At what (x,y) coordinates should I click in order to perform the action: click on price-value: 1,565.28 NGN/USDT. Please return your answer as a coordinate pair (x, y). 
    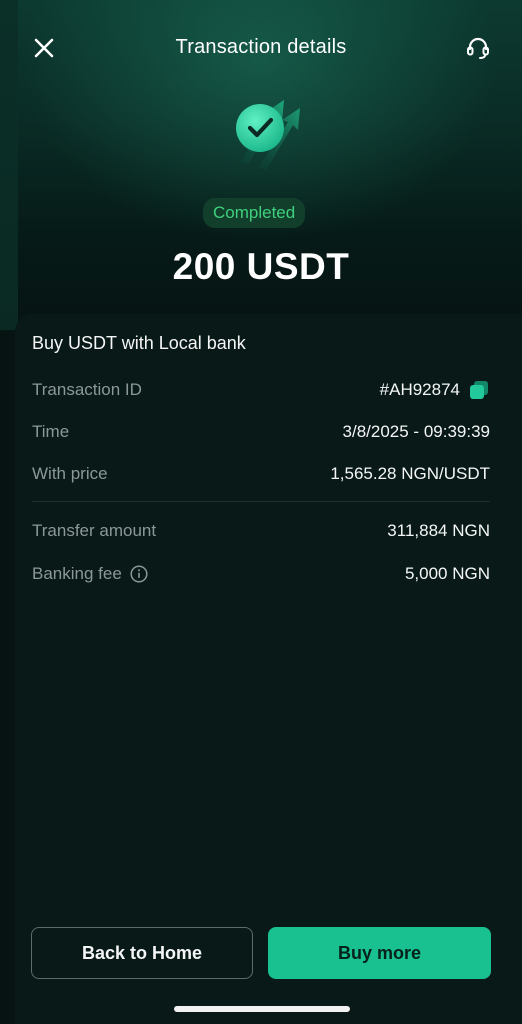
    Looking at the image, I should click on (410, 473).